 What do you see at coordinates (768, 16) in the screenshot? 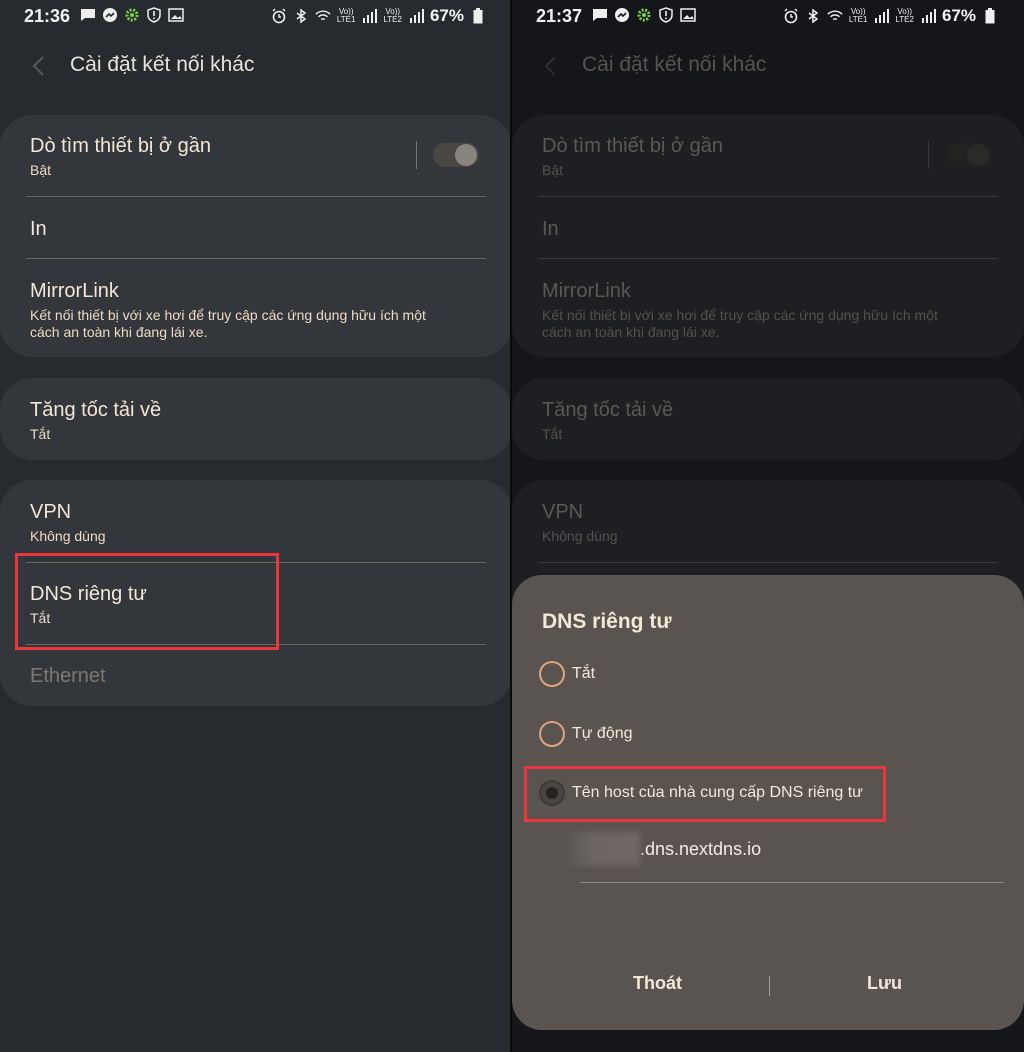
I see `status-bar: 21:37 Vo)) LTE1 Vo)) LTE2 67%` at bounding box center [768, 16].